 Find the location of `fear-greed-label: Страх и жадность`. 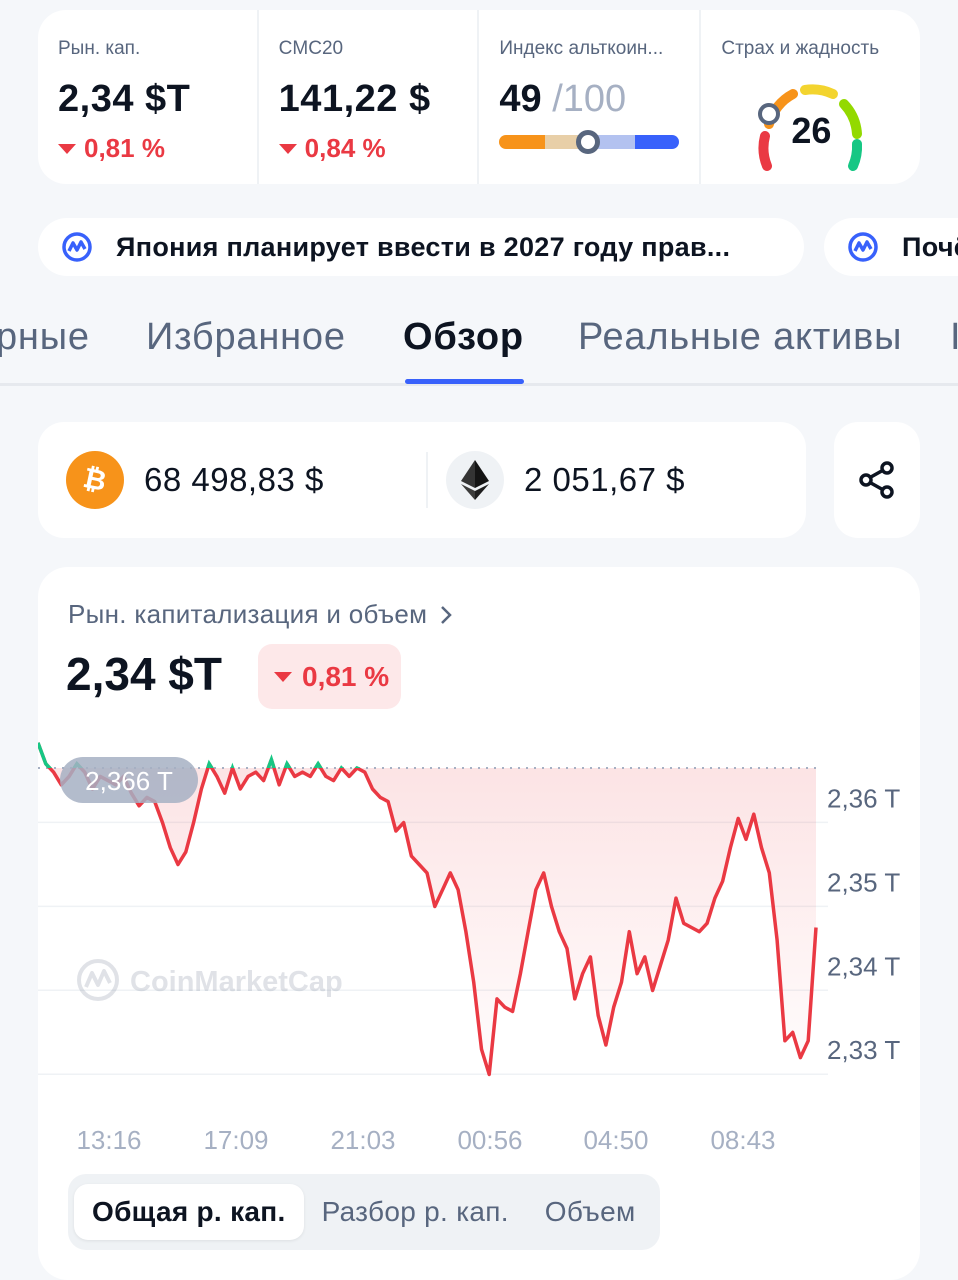

fear-greed-label: Страх и жадность is located at coordinates (800, 48).